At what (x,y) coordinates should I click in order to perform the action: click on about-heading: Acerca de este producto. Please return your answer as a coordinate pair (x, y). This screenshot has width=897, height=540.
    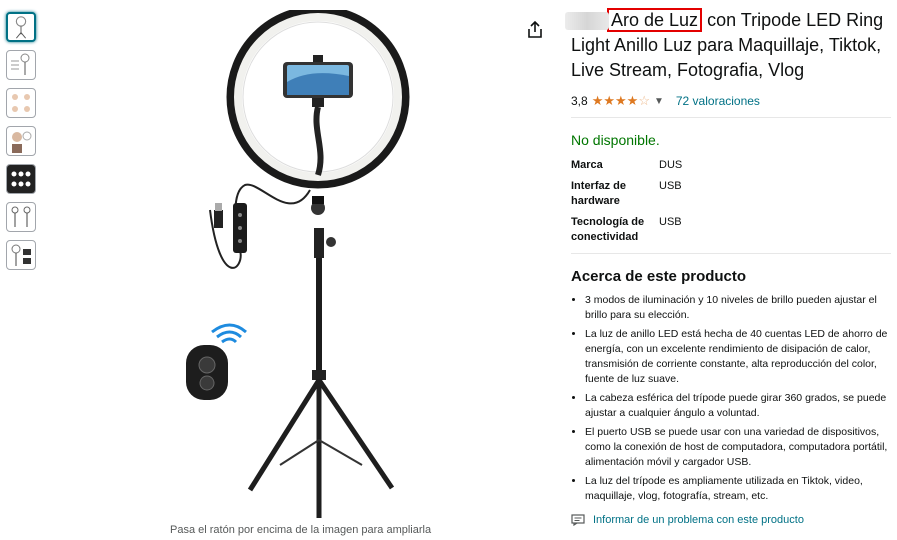
    Looking at the image, I should click on (659, 276).